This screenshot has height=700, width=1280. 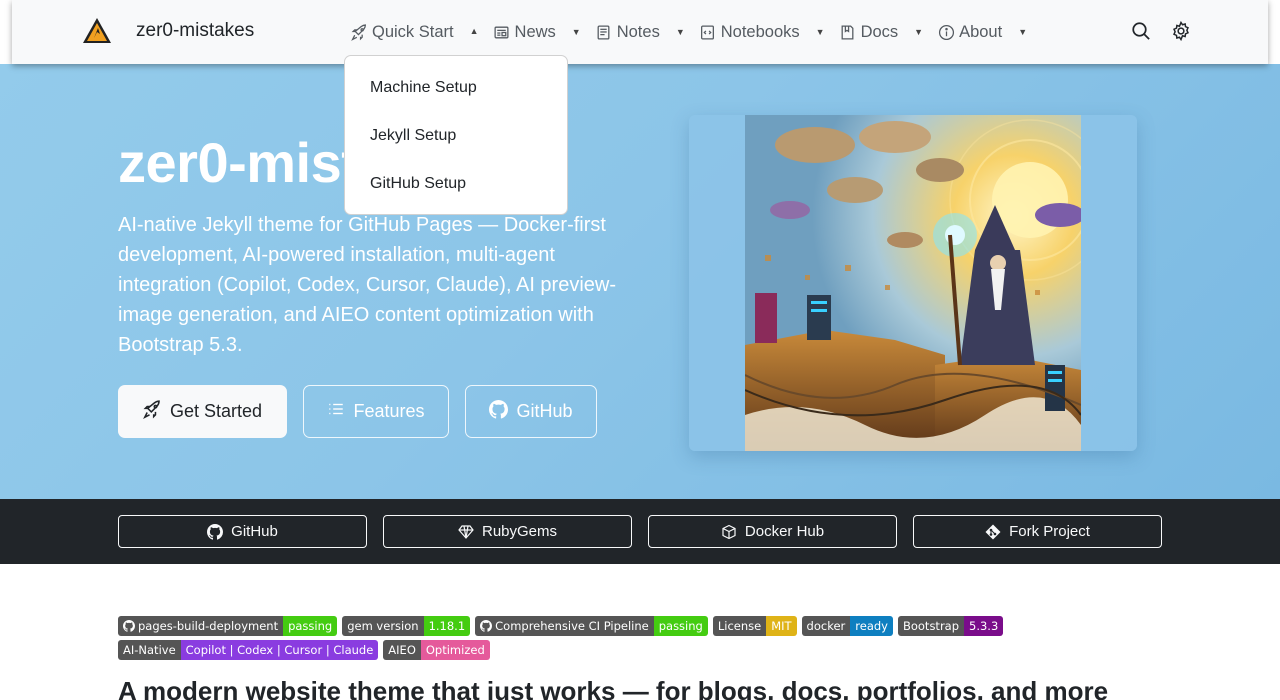 I want to click on get-started-button: Get Started, so click(x=202, y=411).